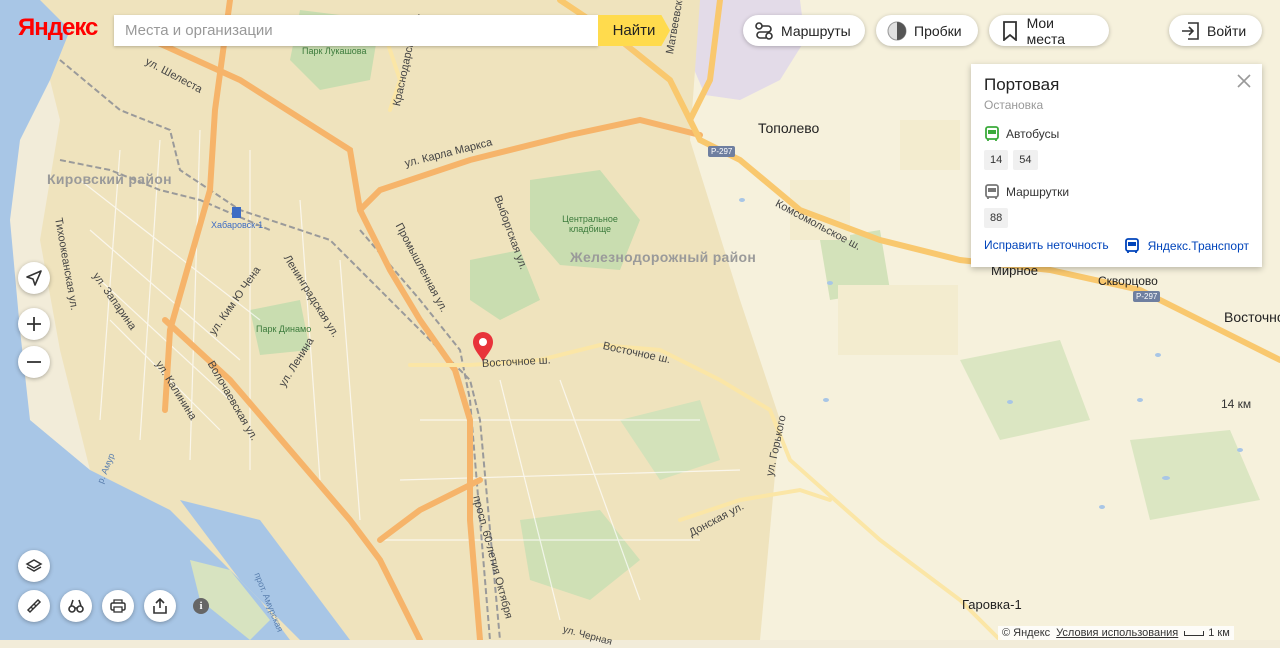 This screenshot has height=648, width=1280. I want to click on panorama-button, so click(76, 606).